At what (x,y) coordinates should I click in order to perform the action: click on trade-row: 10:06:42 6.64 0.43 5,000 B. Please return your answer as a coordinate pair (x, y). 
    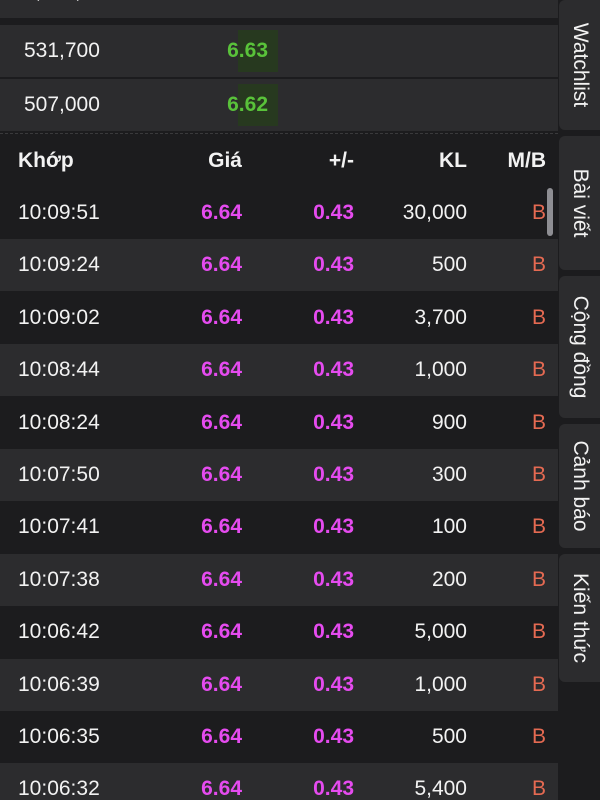
    Looking at the image, I should click on (279, 632).